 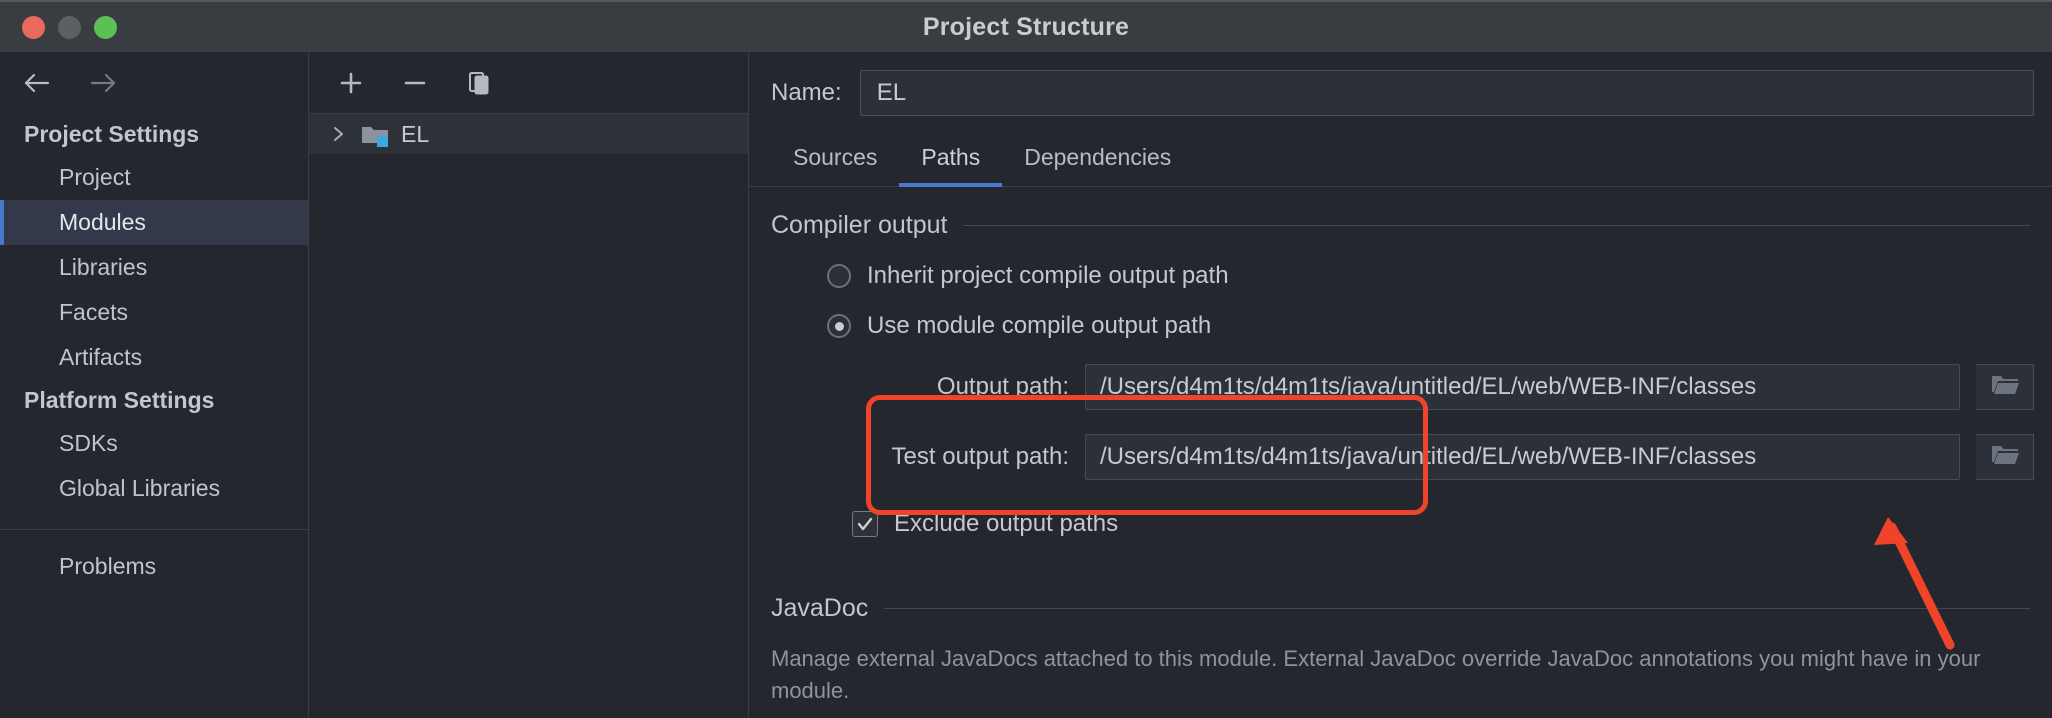 What do you see at coordinates (951, 160) in the screenshot?
I see `tab-paths: Paths` at bounding box center [951, 160].